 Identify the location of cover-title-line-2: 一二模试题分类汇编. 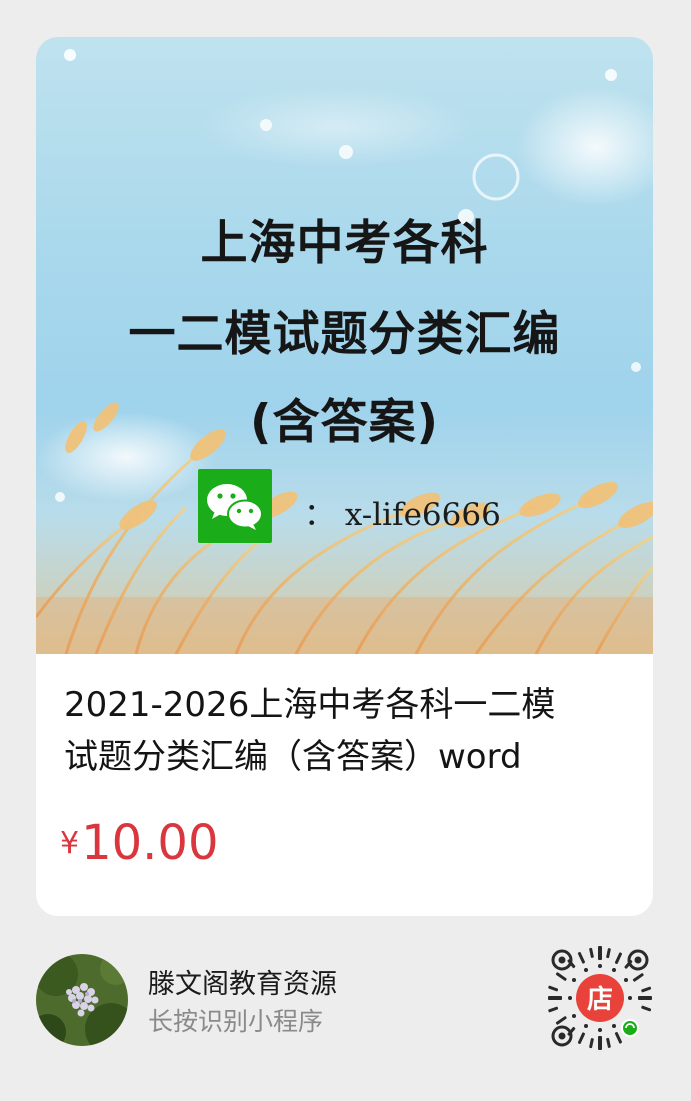
(344, 334).